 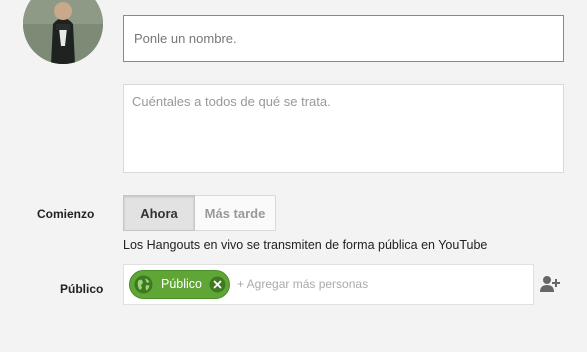 What do you see at coordinates (377, 284) in the screenshot?
I see `add-people-input` at bounding box center [377, 284].